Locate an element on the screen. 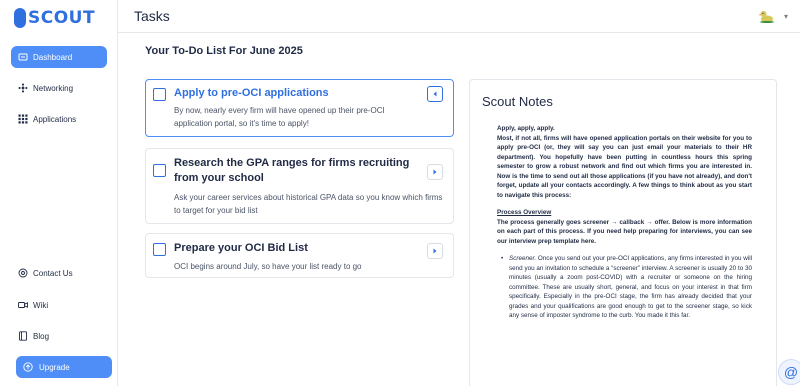 The height and width of the screenshot is (386, 800). network-icon is located at coordinates (23, 88).